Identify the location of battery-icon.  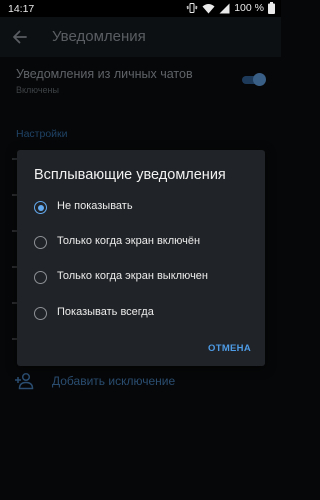
(271, 8).